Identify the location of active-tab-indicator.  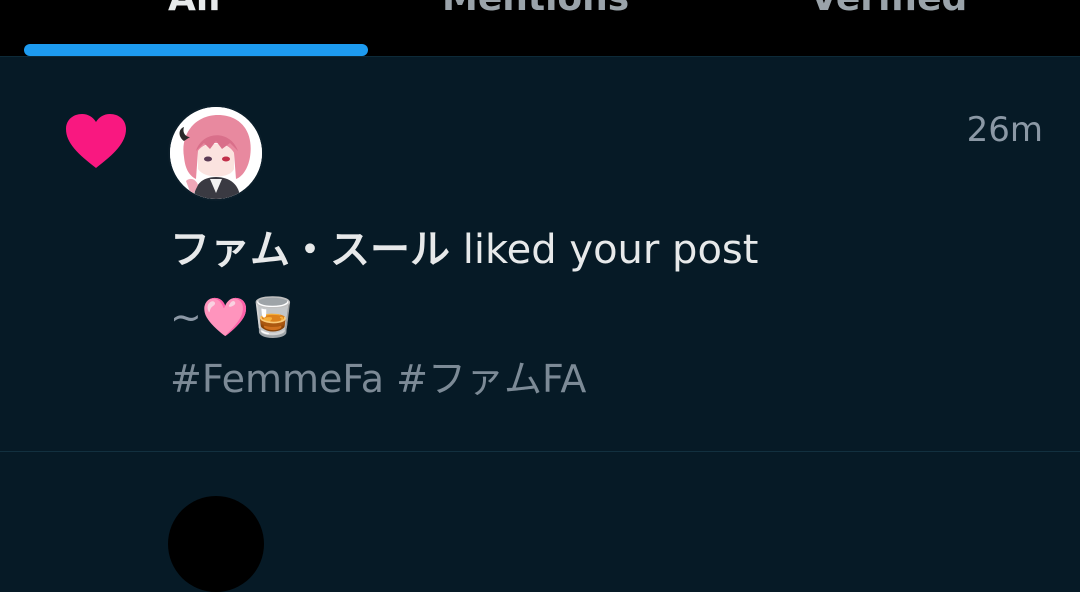
(196, 50).